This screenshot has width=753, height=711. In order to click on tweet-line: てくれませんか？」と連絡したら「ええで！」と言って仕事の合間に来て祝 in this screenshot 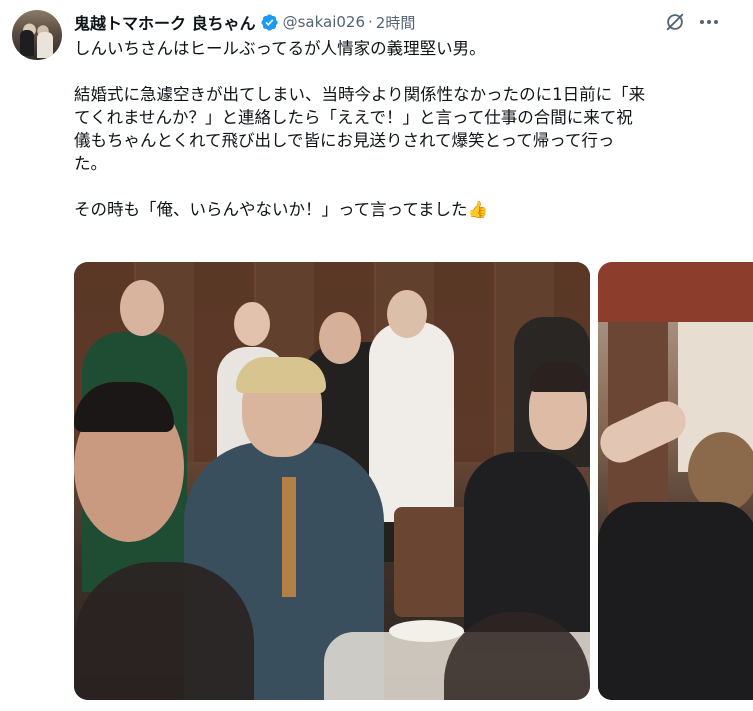, I will do `click(353, 117)`.